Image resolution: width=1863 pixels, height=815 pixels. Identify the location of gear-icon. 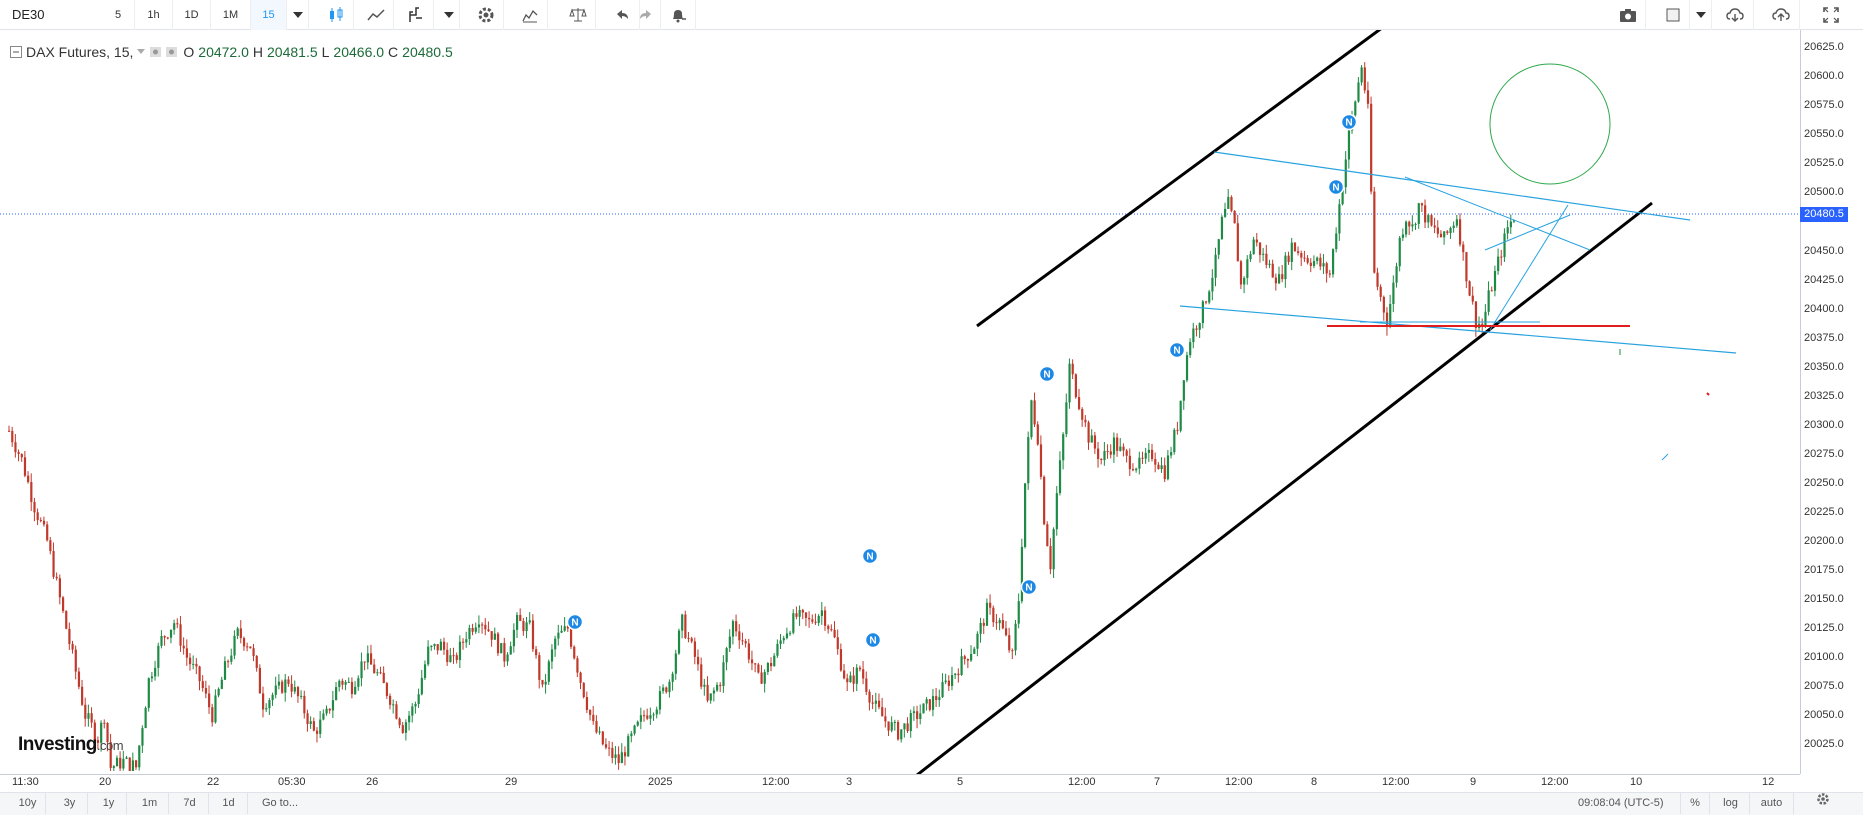
(486, 15).